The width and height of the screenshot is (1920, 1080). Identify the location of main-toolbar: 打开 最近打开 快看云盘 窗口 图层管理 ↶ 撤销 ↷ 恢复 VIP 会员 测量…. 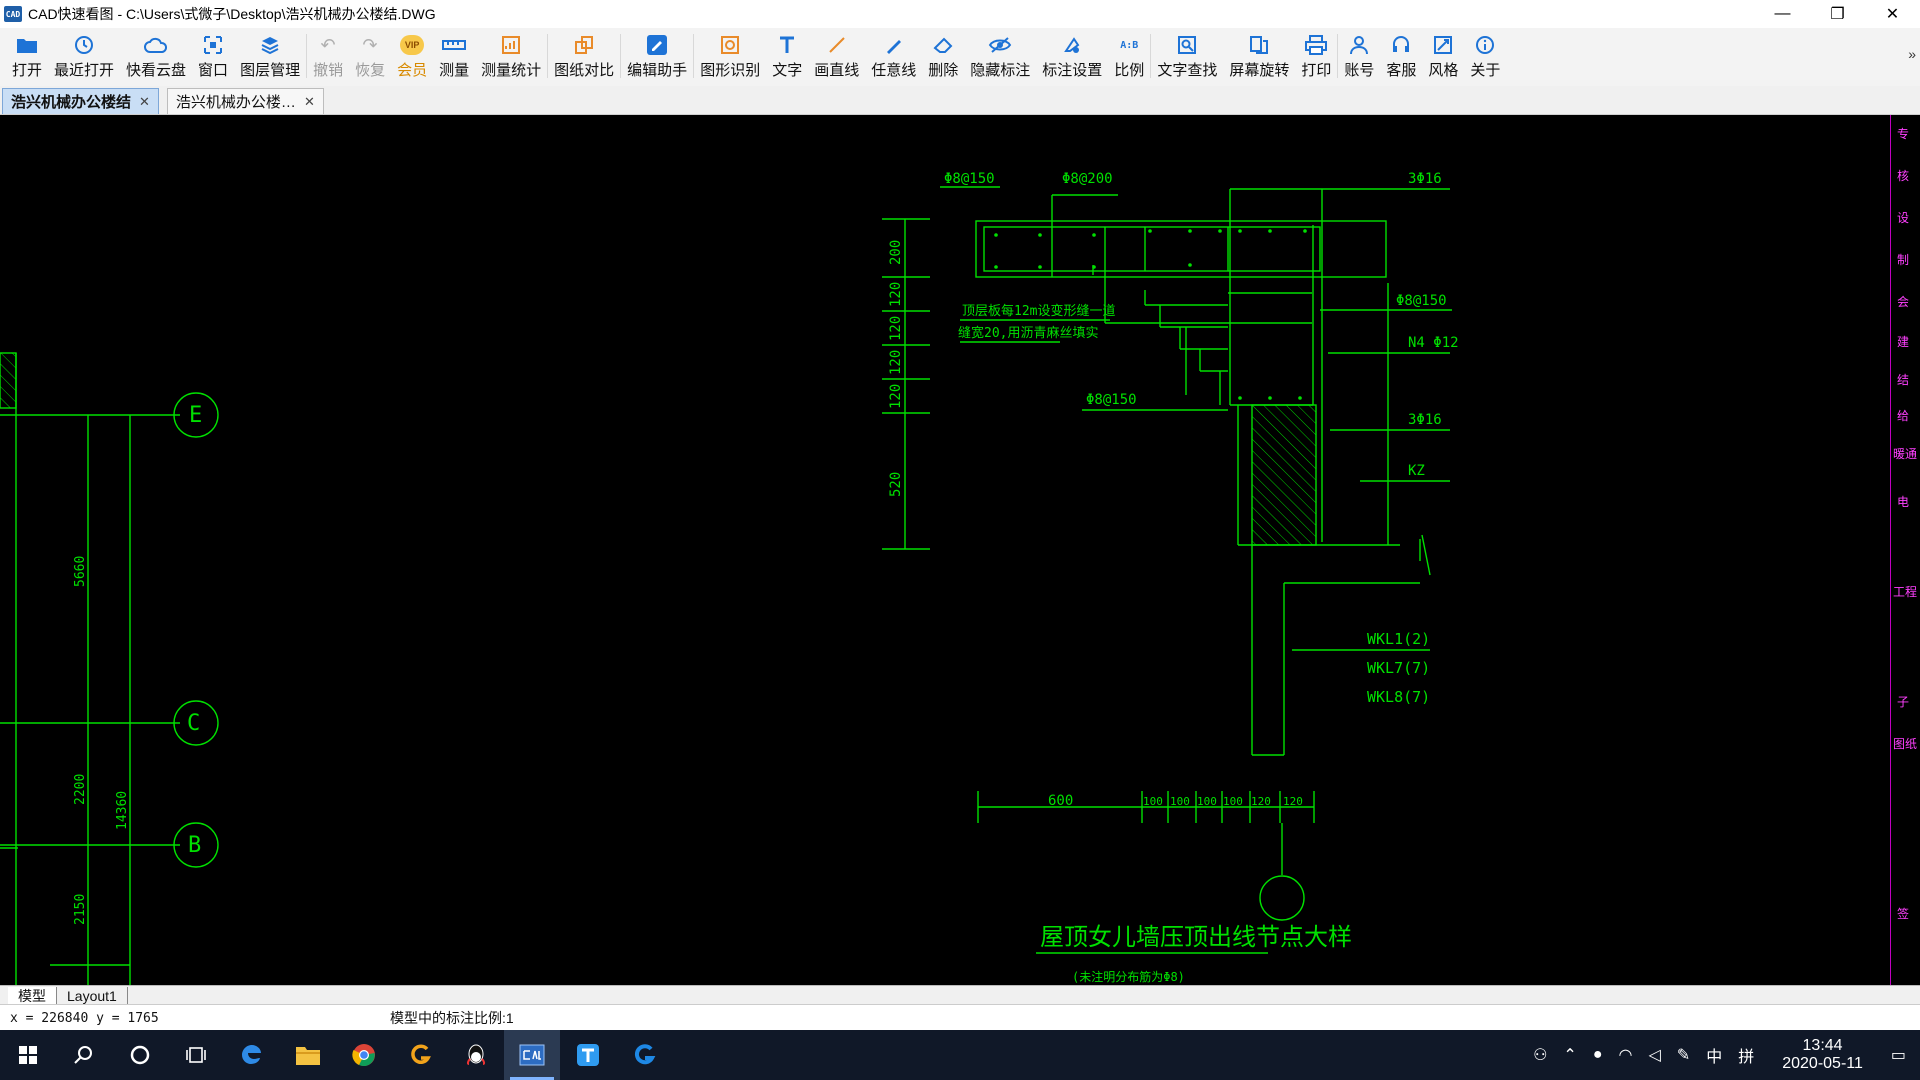
(960, 57).